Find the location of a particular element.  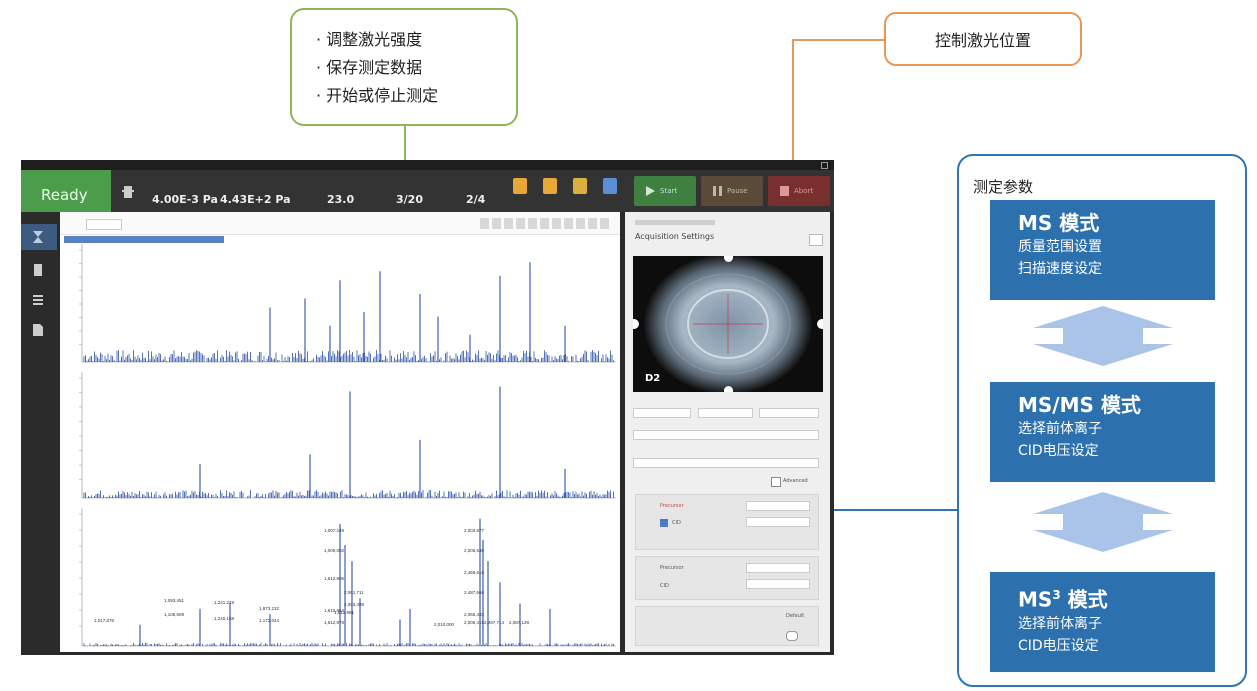

peak-label: 1,612.896 is located at coordinates (334, 578).